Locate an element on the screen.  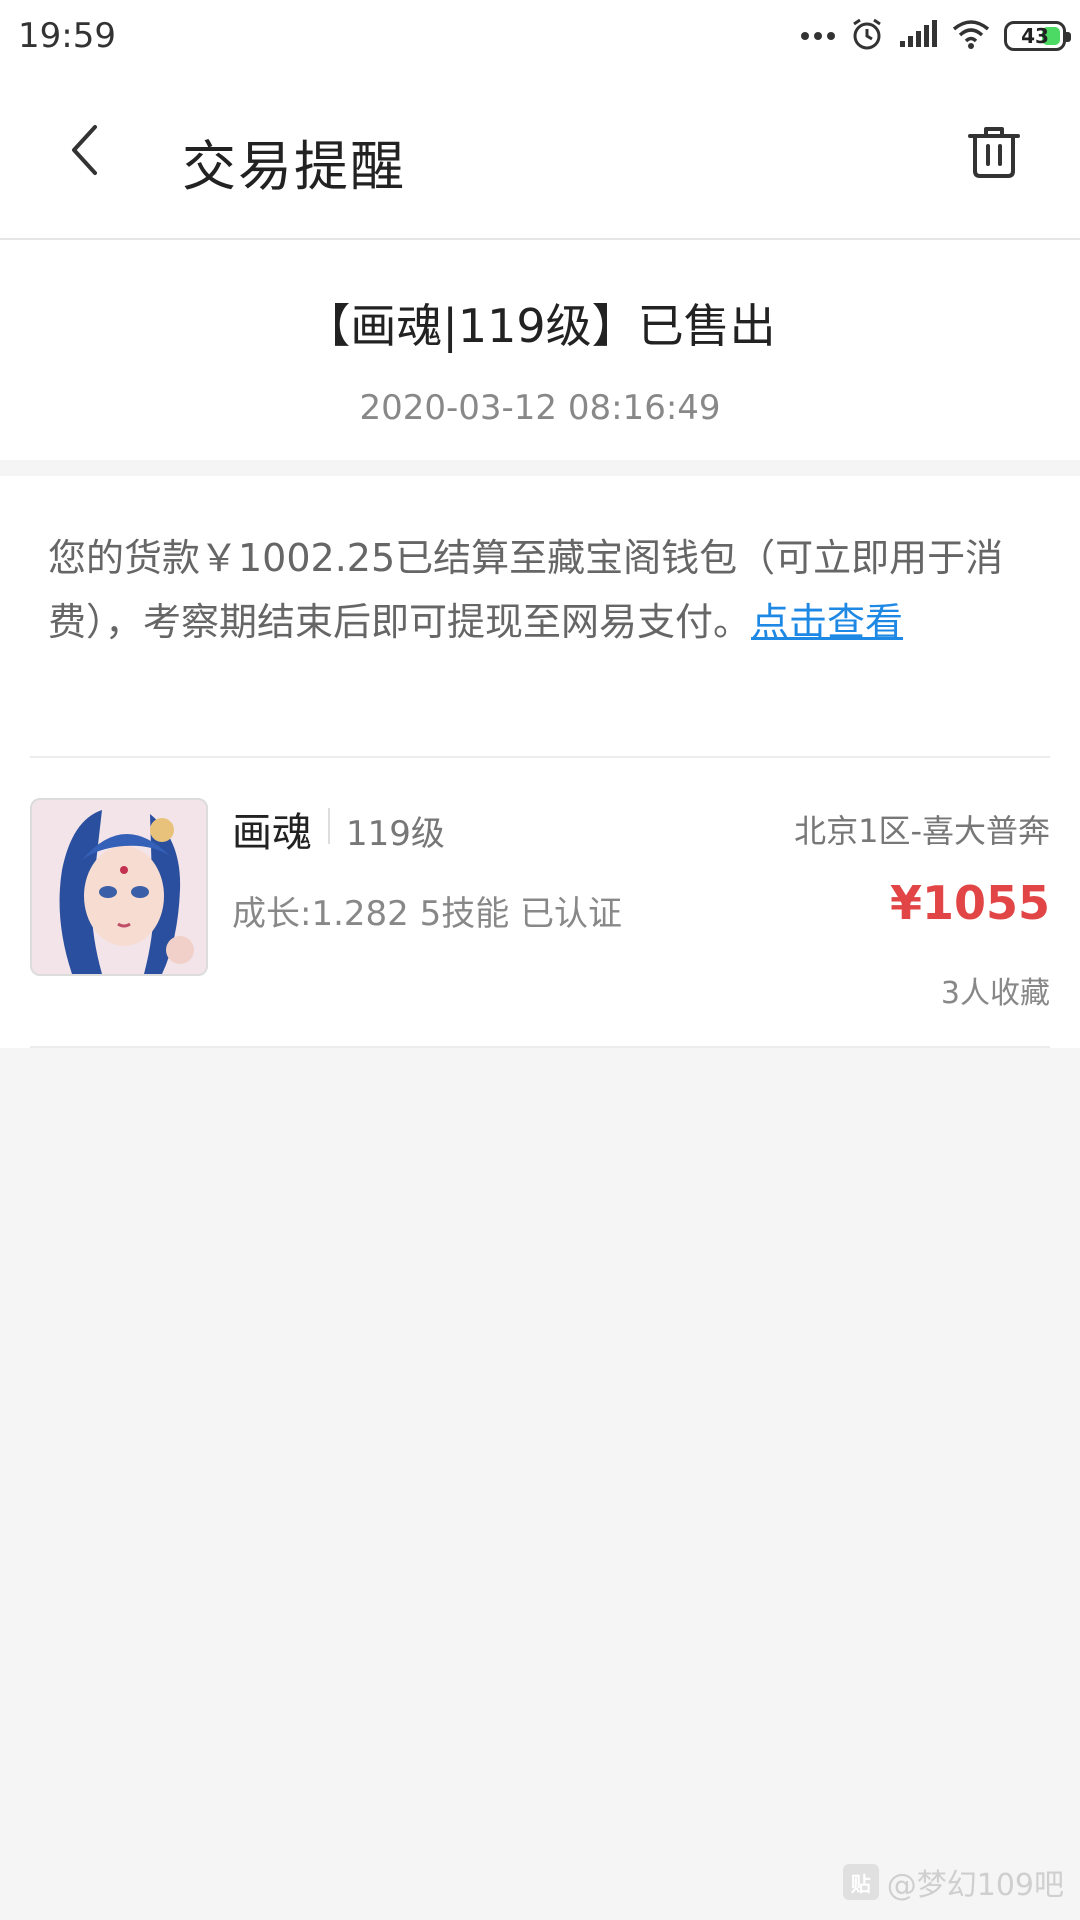
status-bar: 19:59 43 is located at coordinates (540, 38).